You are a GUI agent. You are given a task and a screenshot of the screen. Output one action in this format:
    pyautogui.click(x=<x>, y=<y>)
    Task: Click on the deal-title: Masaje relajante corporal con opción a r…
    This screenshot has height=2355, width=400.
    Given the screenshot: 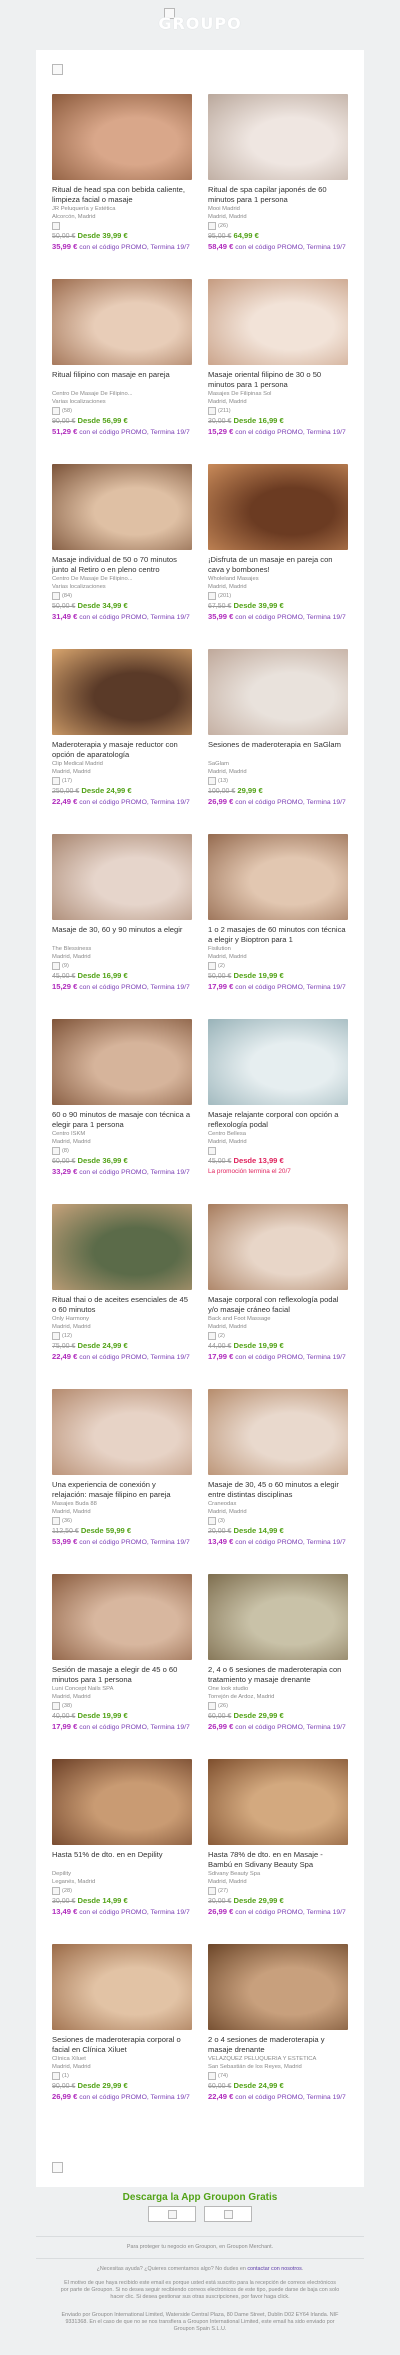 What is the action you would take?
    pyautogui.click(x=278, y=1119)
    